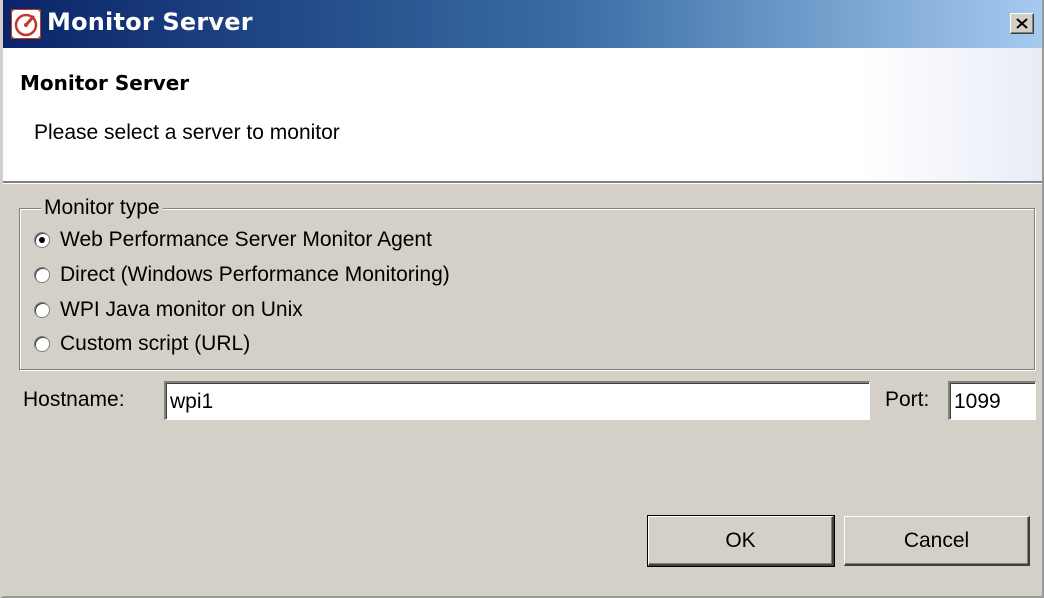 This screenshot has height=598, width=1044. Describe the element at coordinates (74, 399) in the screenshot. I see `hostname-label: Hostname:` at that location.